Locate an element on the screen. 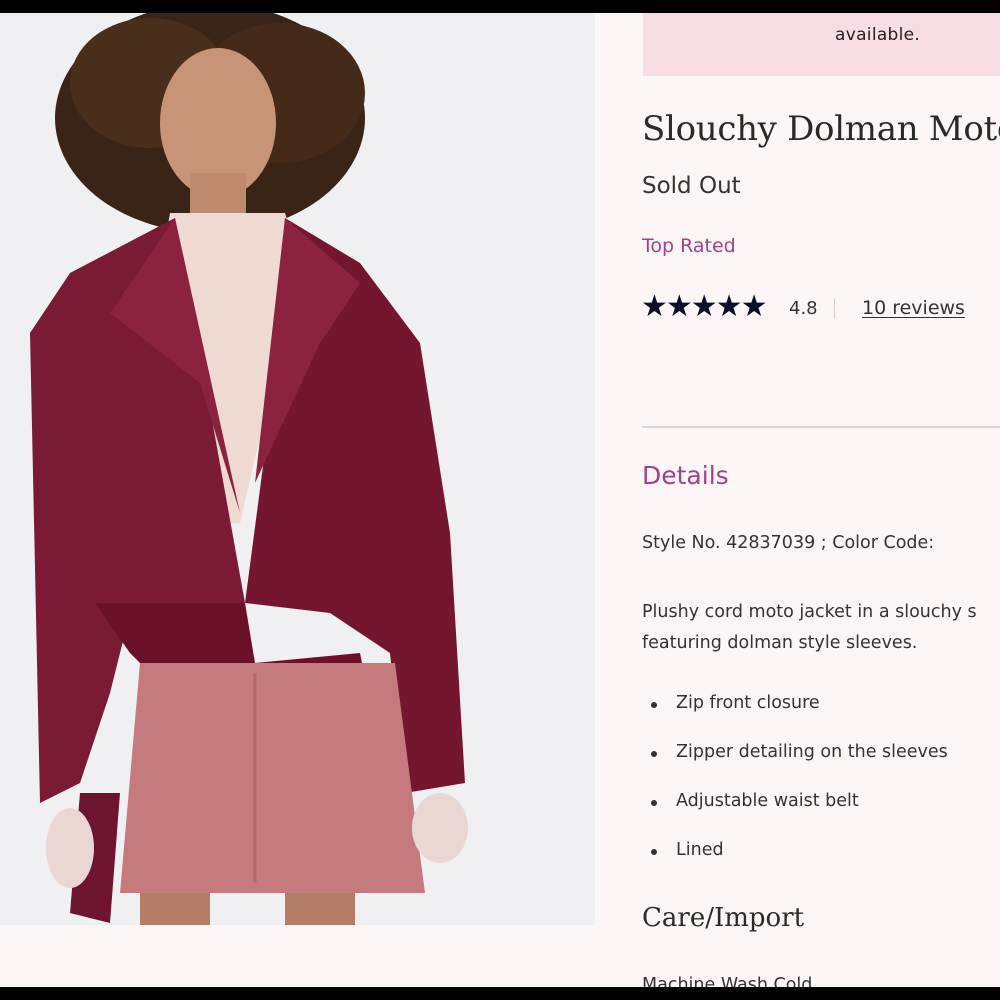 This screenshot has height=1000, width=1000. feature-text: Zip front closure is located at coordinates (748, 703).